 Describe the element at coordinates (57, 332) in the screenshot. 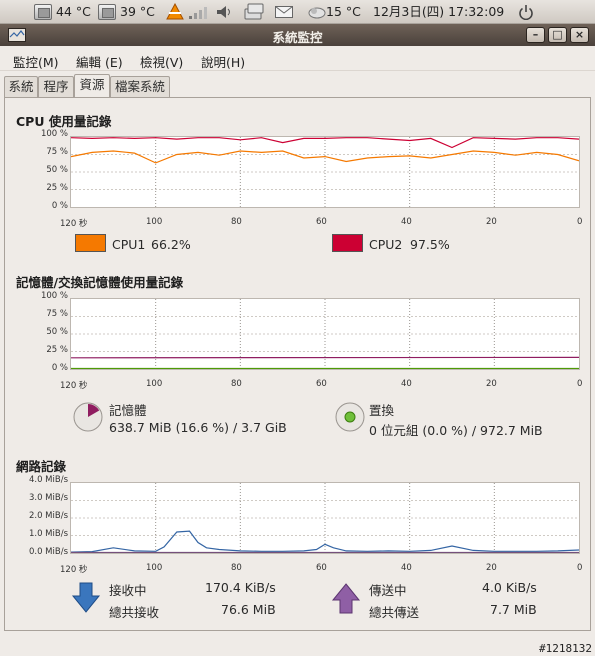

I see `mem-y-tick-label: 50 %` at that location.